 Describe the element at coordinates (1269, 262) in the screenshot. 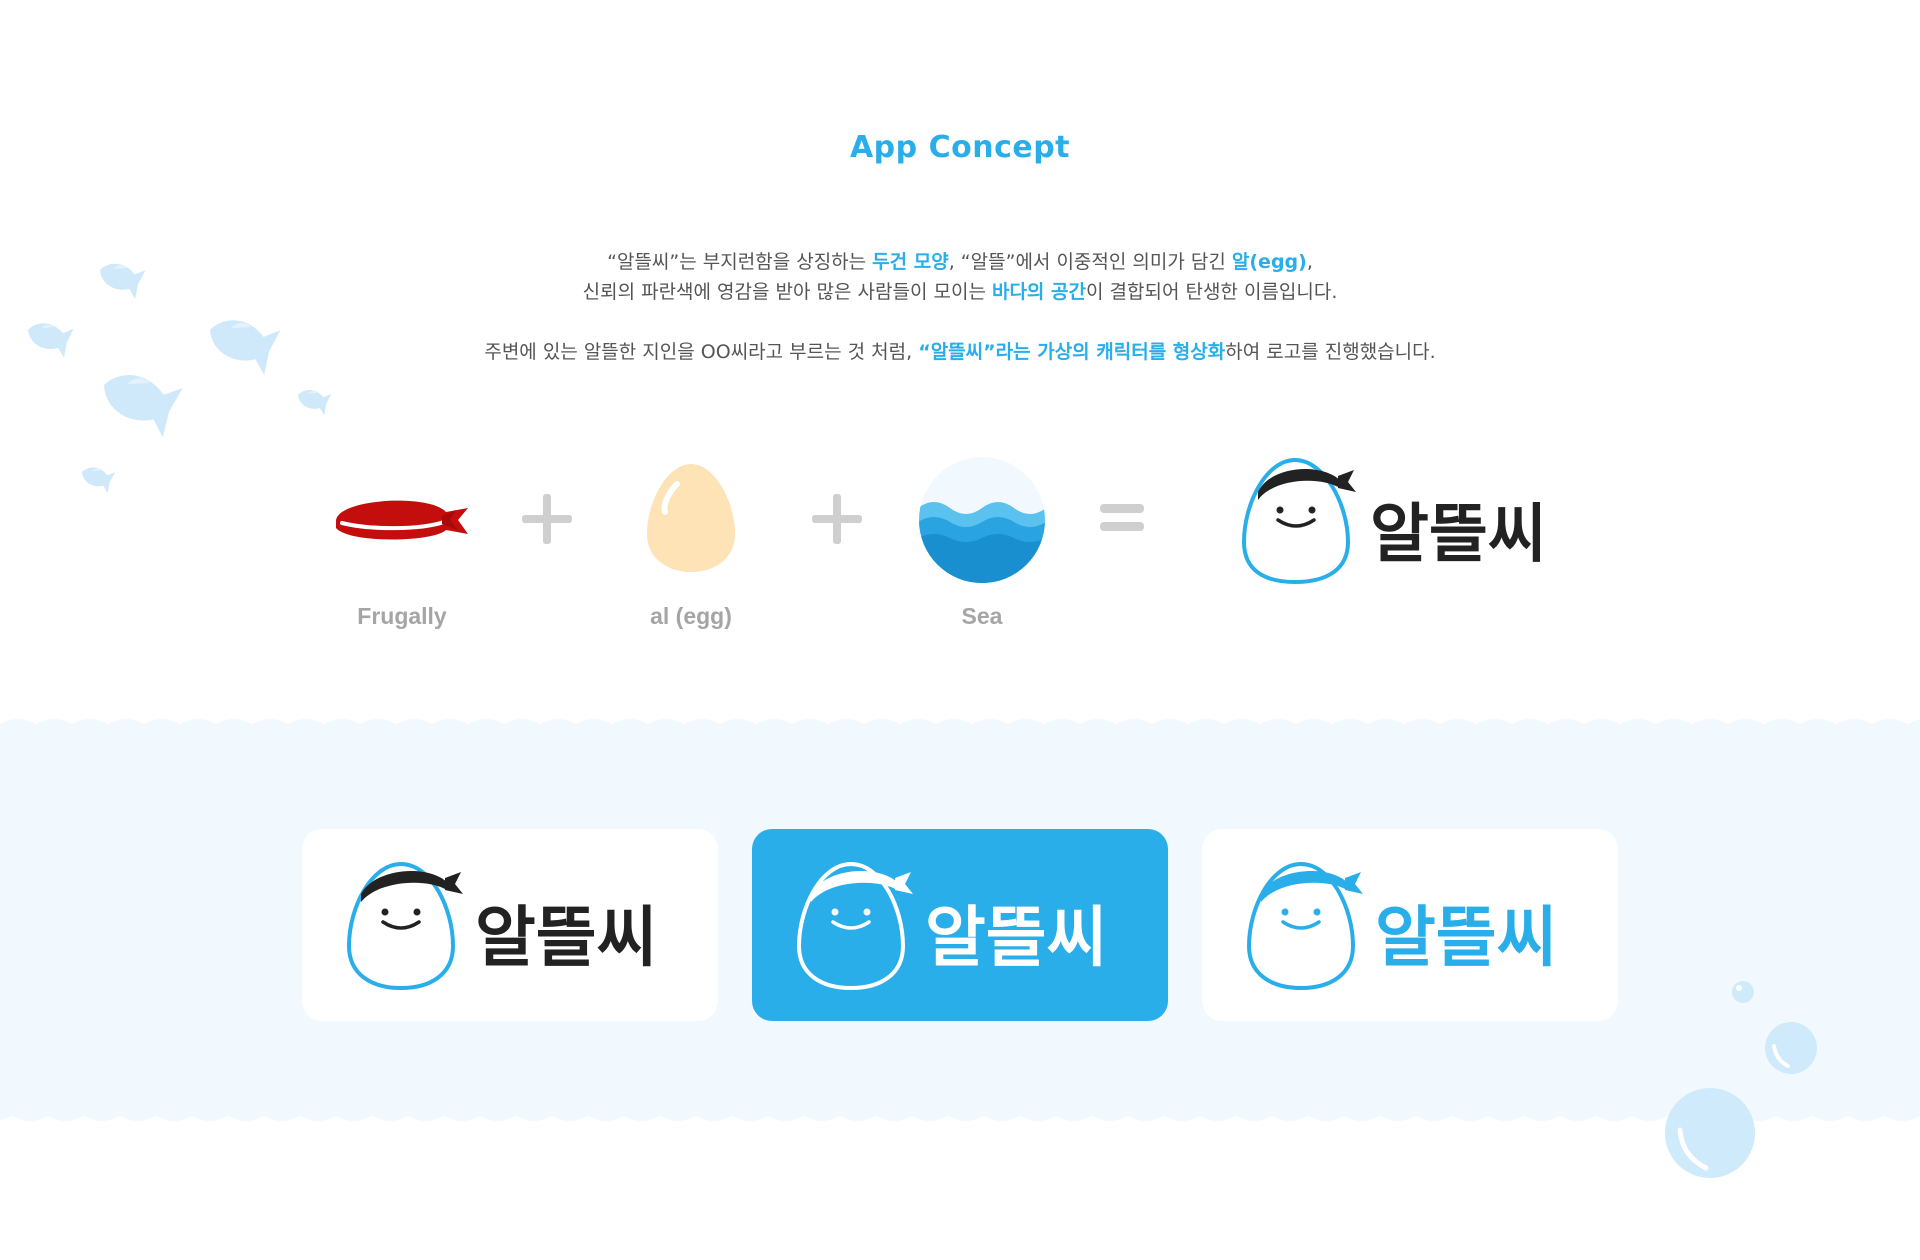

I see `highlight-text: 알(egg)` at that location.